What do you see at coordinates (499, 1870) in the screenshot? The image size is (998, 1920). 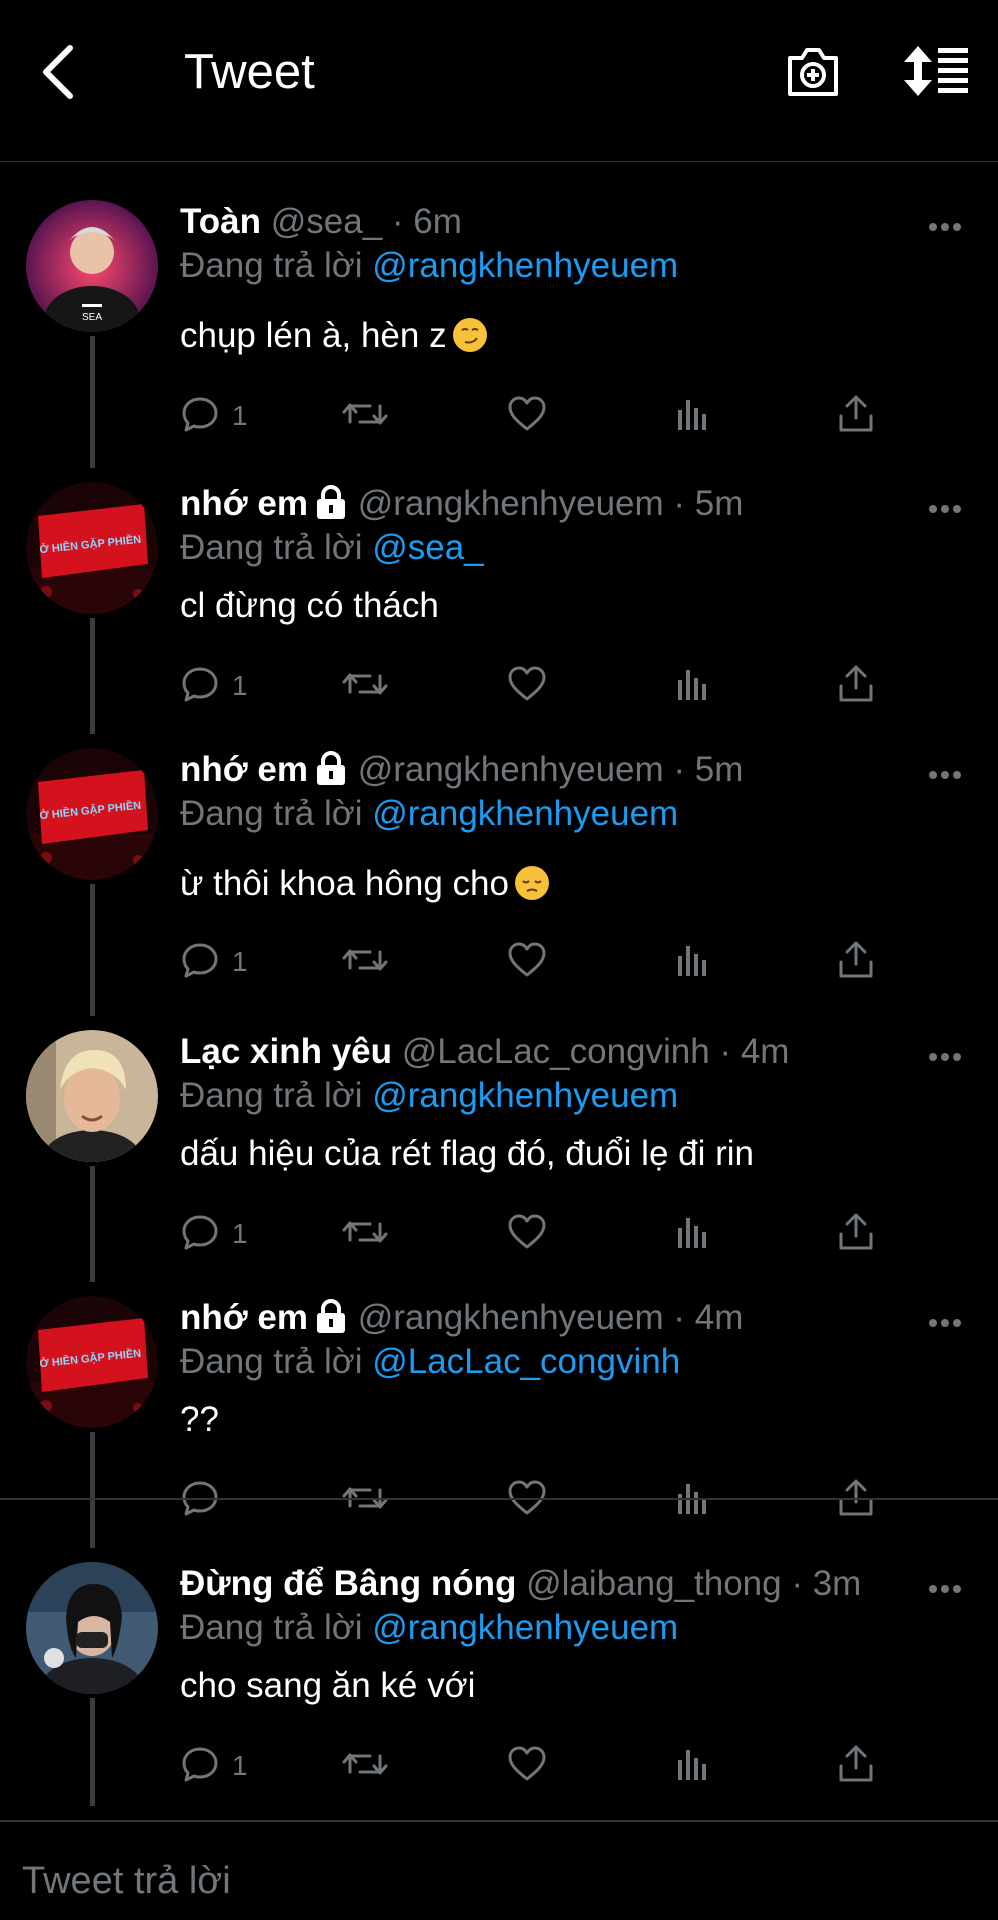 I see `reply-composer: Tweet trả lời` at bounding box center [499, 1870].